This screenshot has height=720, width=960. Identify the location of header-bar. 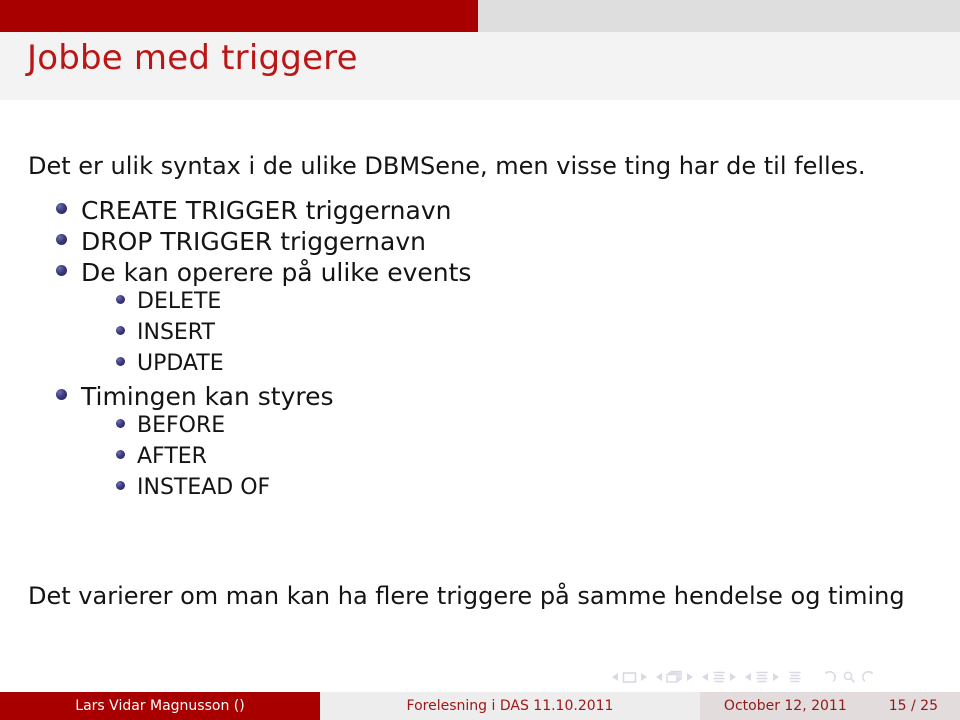
(480, 16).